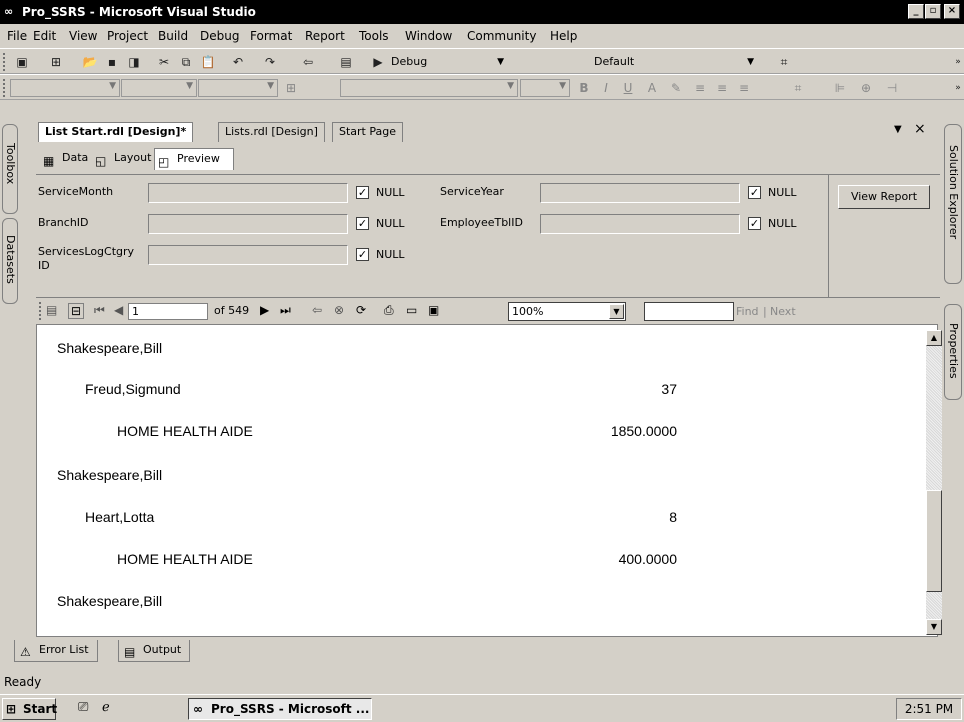  Describe the element at coordinates (264, 310) in the screenshot. I see `next-page-icon: ▶` at that location.